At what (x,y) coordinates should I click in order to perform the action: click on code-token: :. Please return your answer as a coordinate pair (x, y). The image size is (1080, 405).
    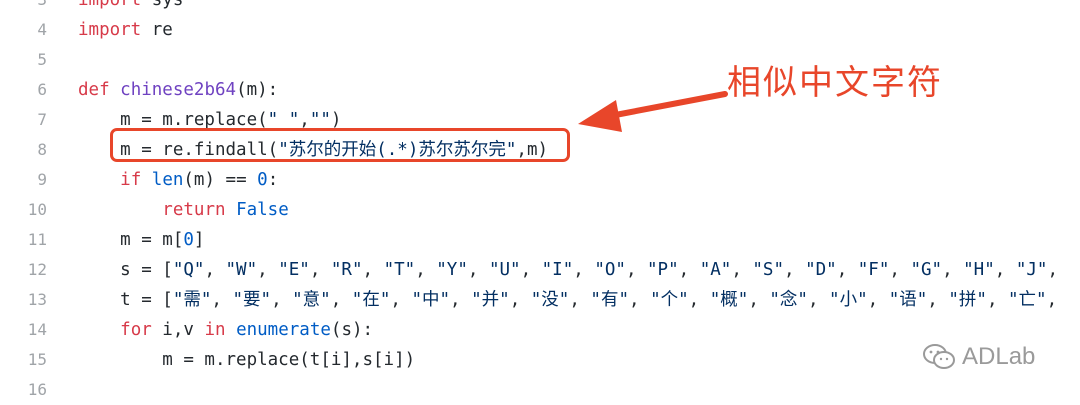
    Looking at the image, I should click on (273, 180).